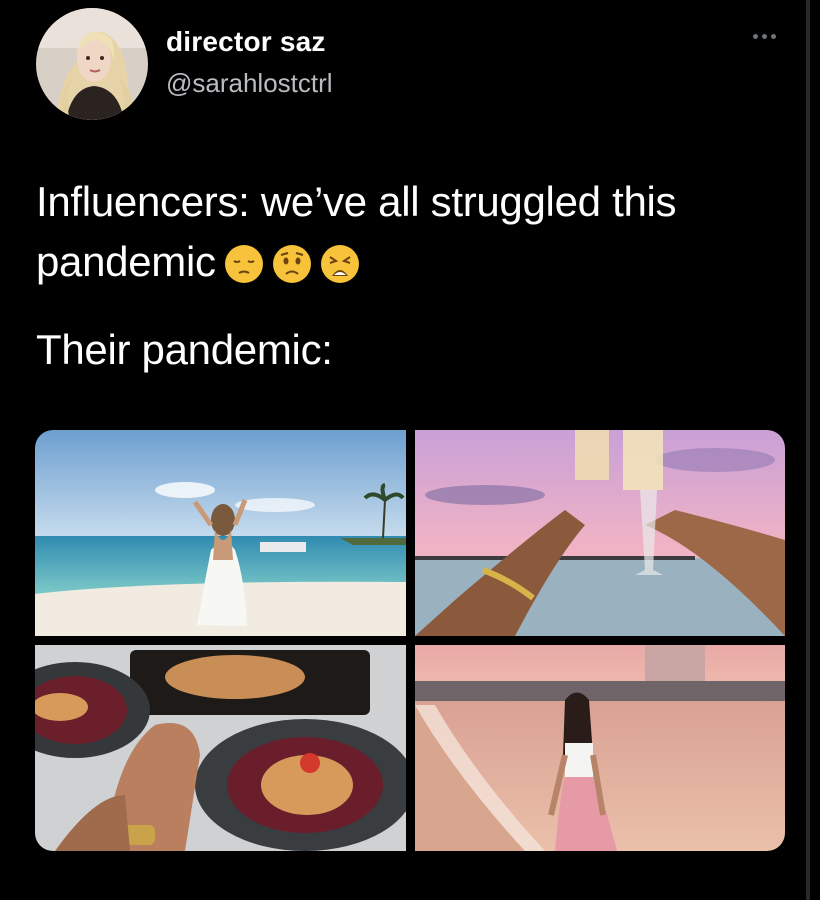 Image resolution: width=820 pixels, height=900 pixels. I want to click on photo-woman-pink-skirt-sunset-beach, so click(600, 748).